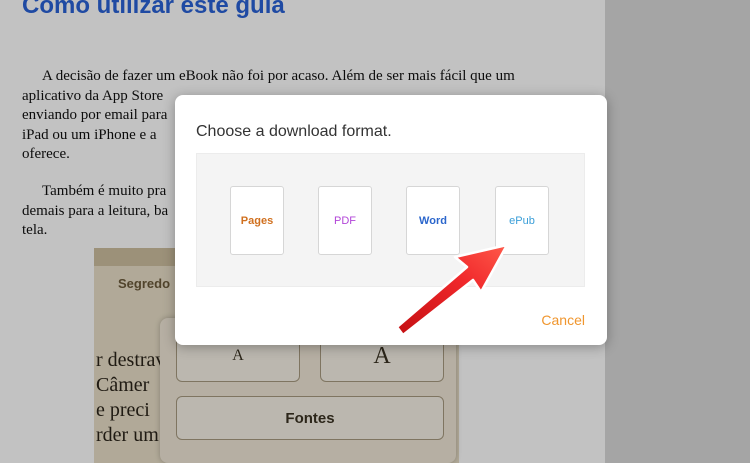 This screenshot has height=463, width=750. What do you see at coordinates (563, 320) in the screenshot?
I see `cancel-button: Cancel` at bounding box center [563, 320].